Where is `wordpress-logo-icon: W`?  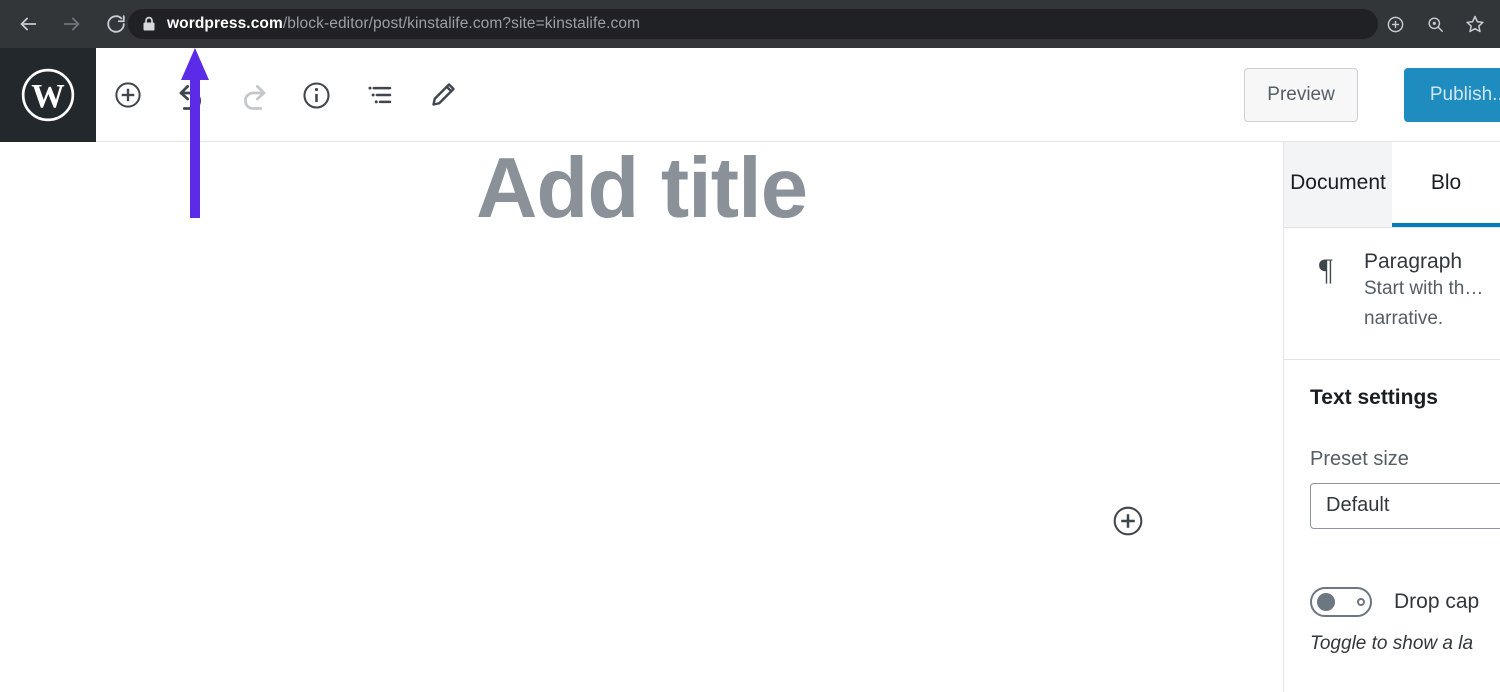 wordpress-logo-icon: W is located at coordinates (48, 95).